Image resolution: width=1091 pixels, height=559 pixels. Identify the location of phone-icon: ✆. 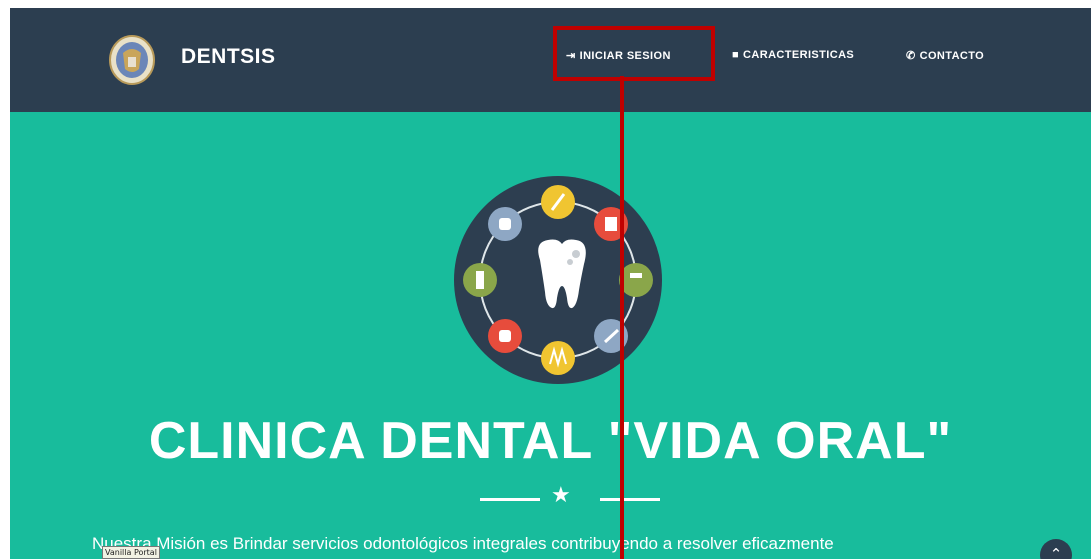
(911, 56).